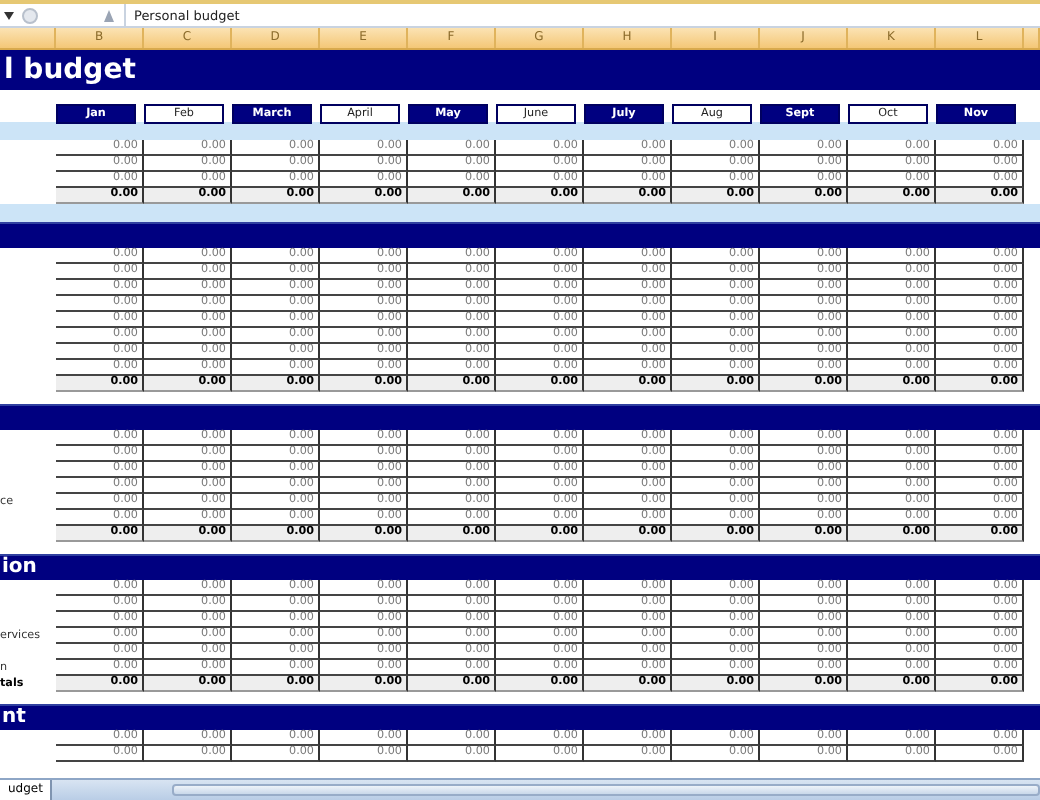 The width and height of the screenshot is (1040, 800). What do you see at coordinates (9, 15) in the screenshot?
I see `dropdown-arrow-icon` at bounding box center [9, 15].